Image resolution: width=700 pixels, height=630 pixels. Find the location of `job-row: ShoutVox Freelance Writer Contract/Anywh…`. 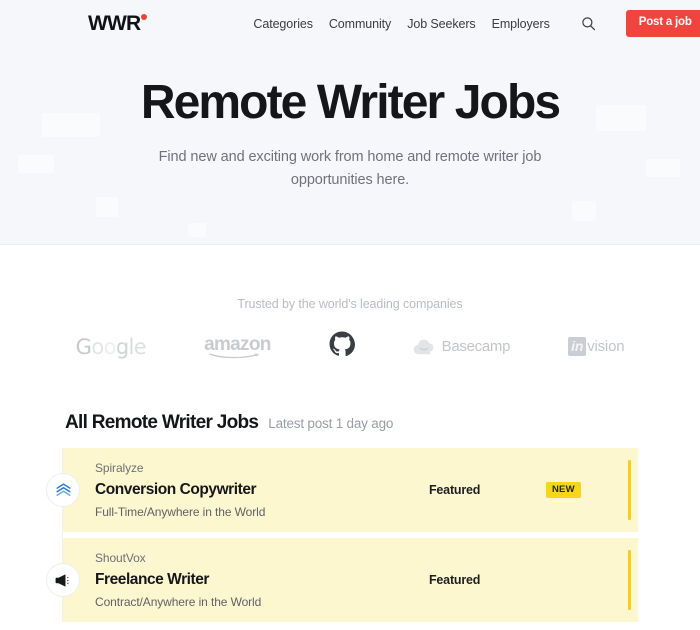

job-row: ShoutVox Freelance Writer Contract/Anywh… is located at coordinates (342, 580).